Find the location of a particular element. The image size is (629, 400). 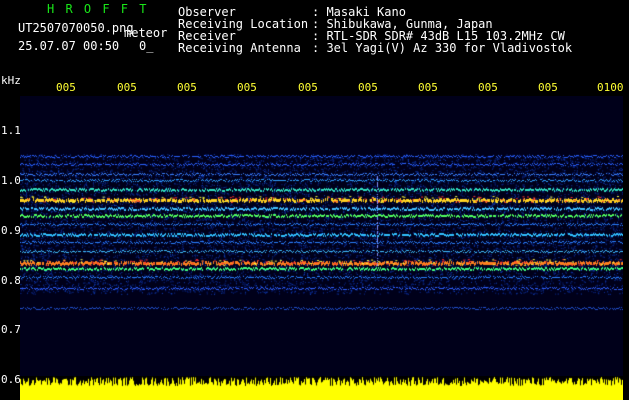

freq-tick: 0.8 is located at coordinates (11, 280).